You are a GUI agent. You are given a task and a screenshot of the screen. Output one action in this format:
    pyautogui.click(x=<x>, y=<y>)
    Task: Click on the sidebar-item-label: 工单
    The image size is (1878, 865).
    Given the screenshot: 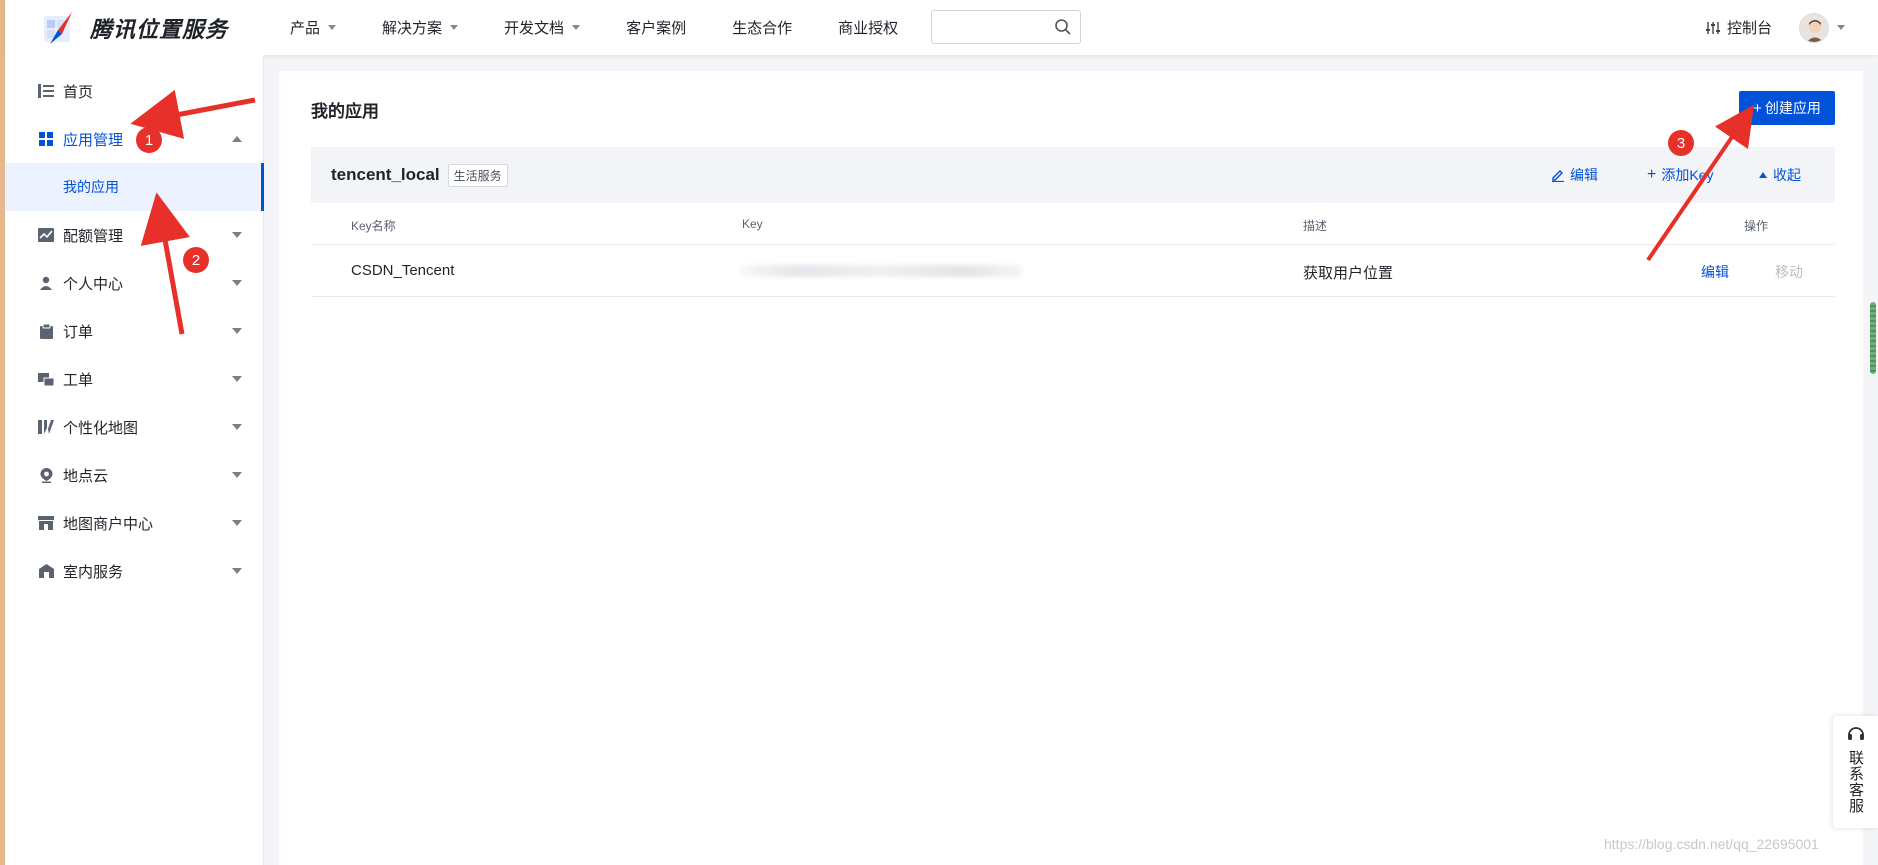 What is the action you would take?
    pyautogui.click(x=78, y=380)
    